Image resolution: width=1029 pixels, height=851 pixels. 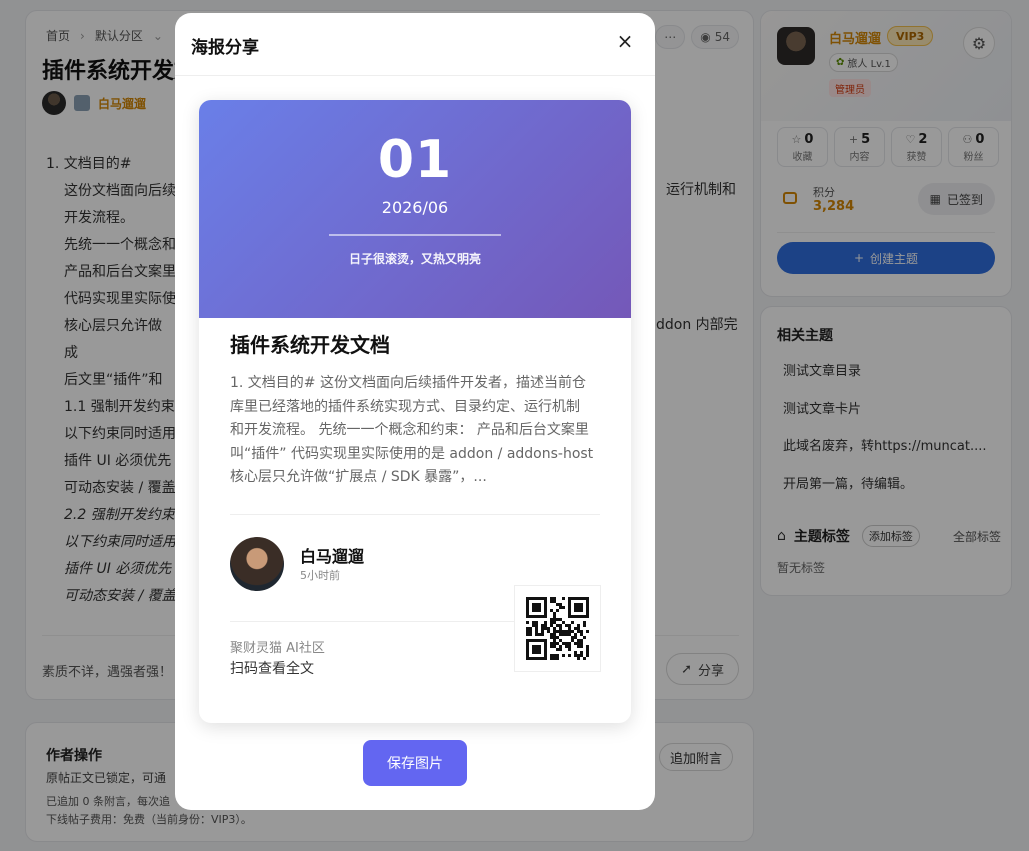 I want to click on poster-title: 插件系统开发文档, so click(x=310, y=345).